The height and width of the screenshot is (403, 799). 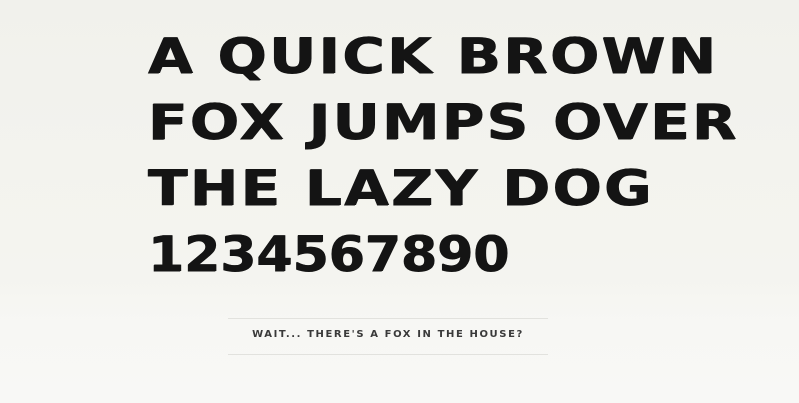 I want to click on tagline-text: WAIT... THERE'S A FOX IN THE HOUSE?, so click(x=388, y=334).